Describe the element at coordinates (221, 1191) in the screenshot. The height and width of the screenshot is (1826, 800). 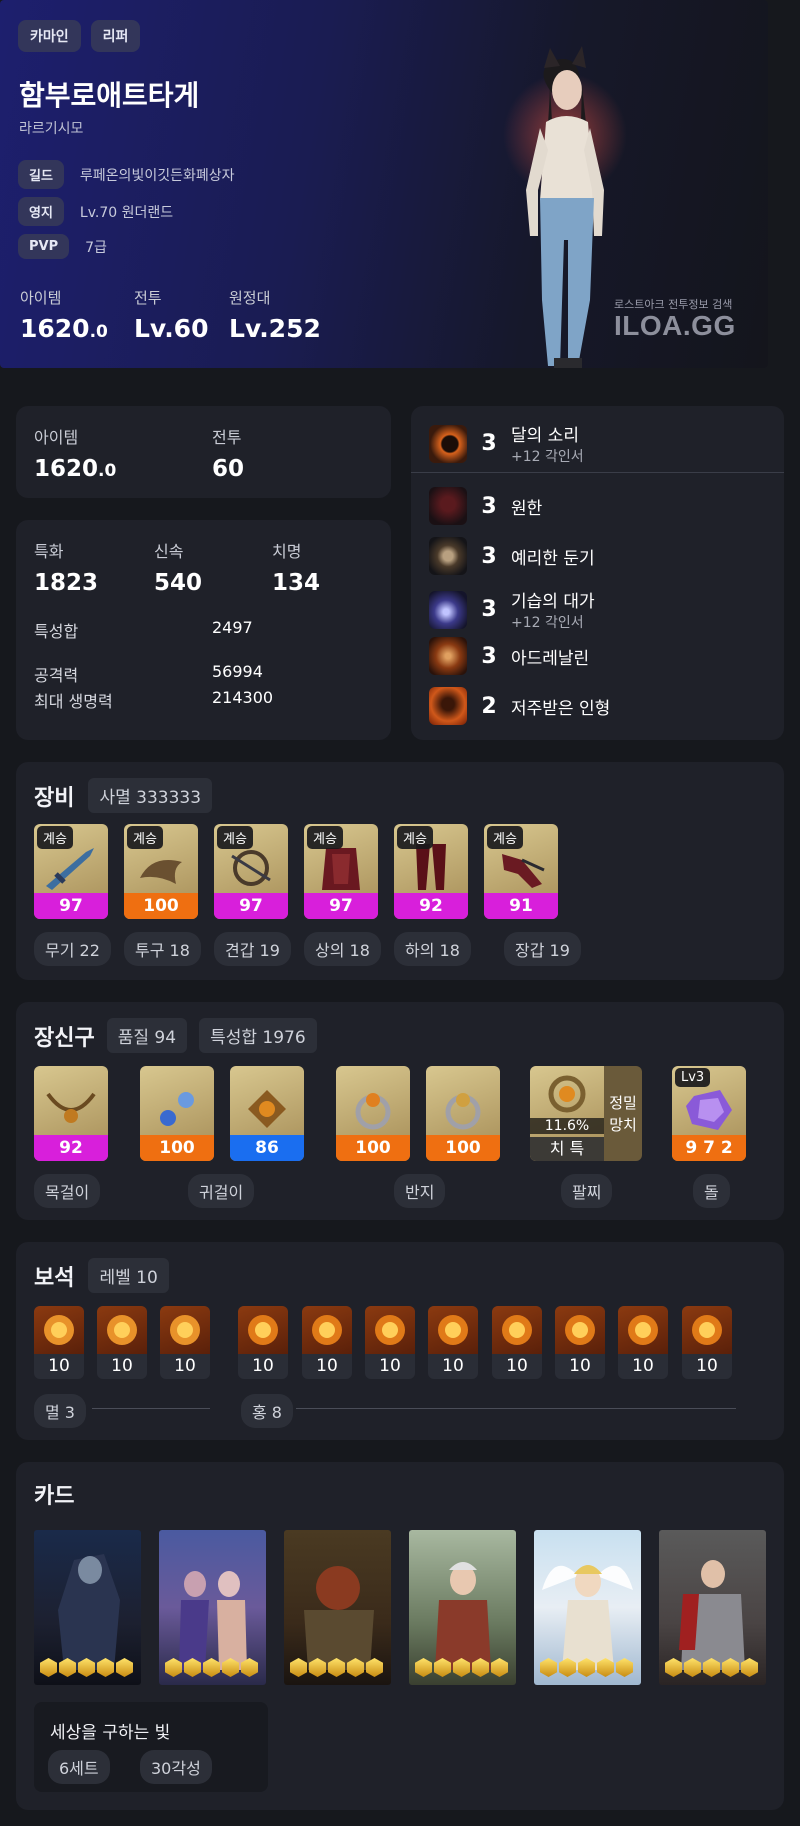
I see `earring-label: 귀걸이` at that location.